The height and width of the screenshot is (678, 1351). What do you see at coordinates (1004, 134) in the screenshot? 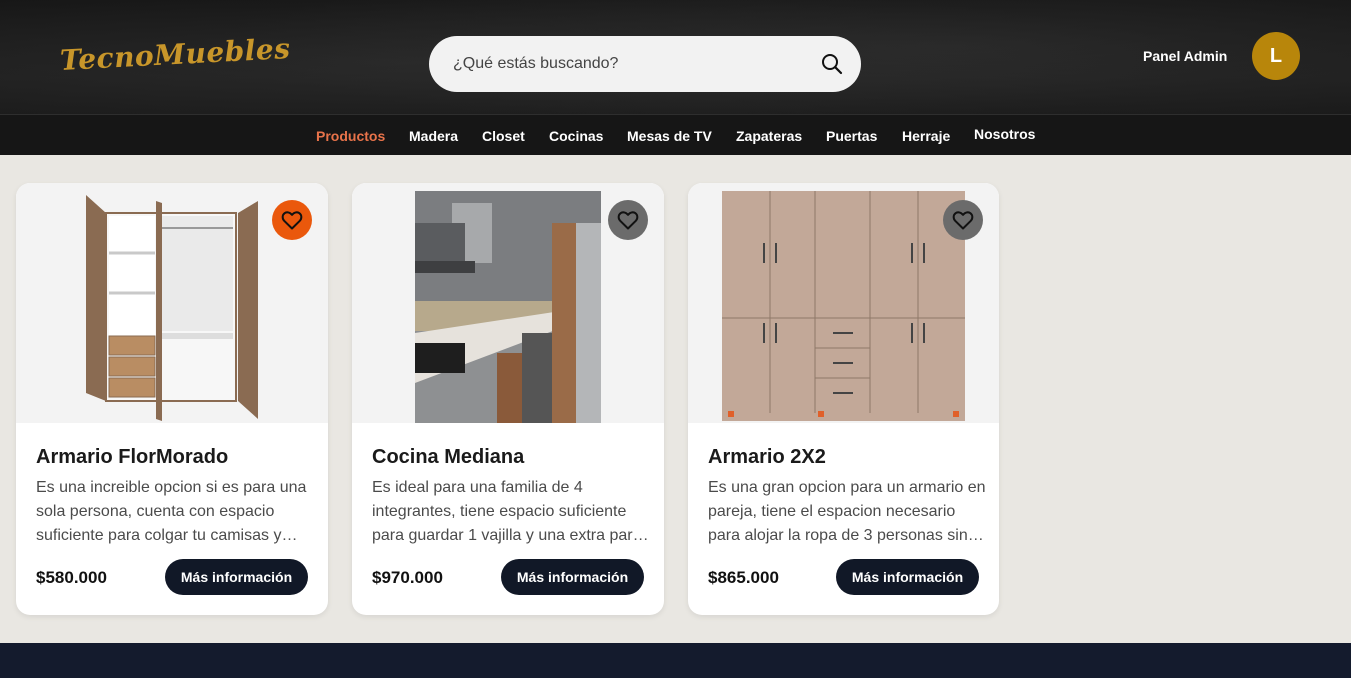
I see `nav-item-nosotros: Nosotros` at bounding box center [1004, 134].